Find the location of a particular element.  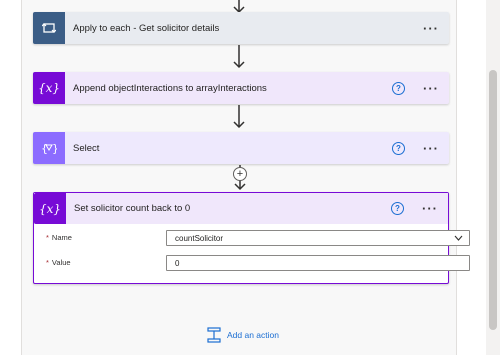

add-action-icon is located at coordinates (214, 335).